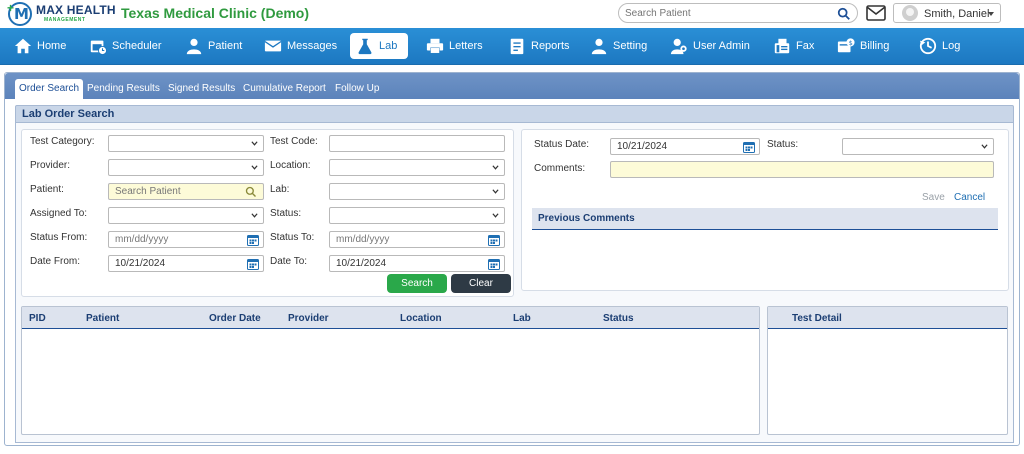  What do you see at coordinates (417, 191) in the screenshot?
I see `lab-select` at bounding box center [417, 191].